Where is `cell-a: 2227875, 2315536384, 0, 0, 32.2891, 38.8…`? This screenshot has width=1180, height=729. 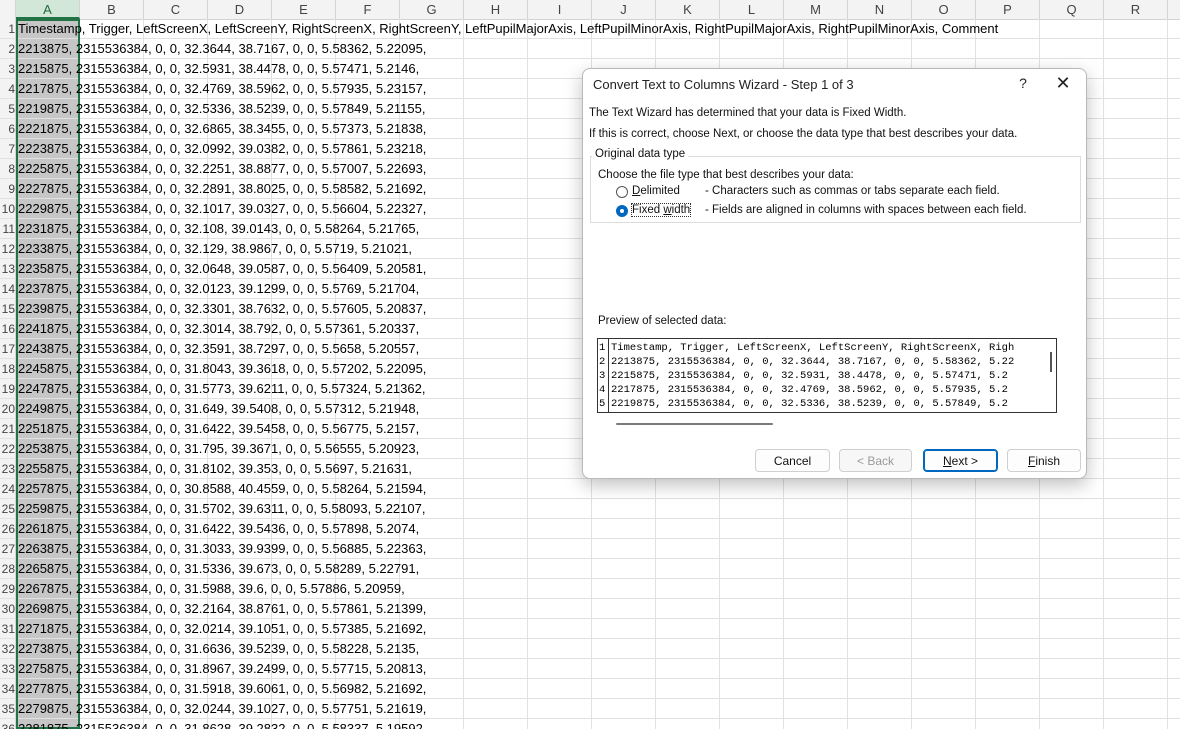 cell-a: 2227875, 2315536384, 0, 0, 32.2891, 38.8… is located at coordinates (222, 189).